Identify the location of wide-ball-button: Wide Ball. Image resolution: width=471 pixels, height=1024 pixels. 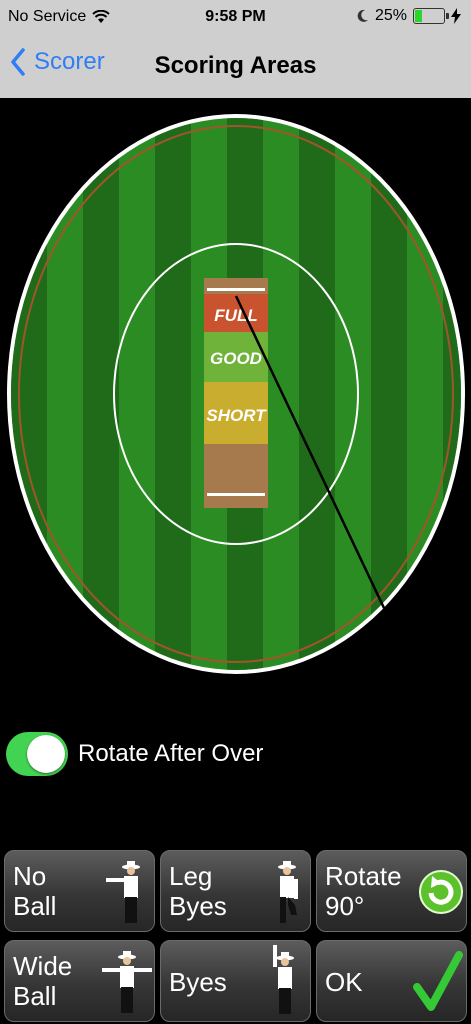
(79, 981).